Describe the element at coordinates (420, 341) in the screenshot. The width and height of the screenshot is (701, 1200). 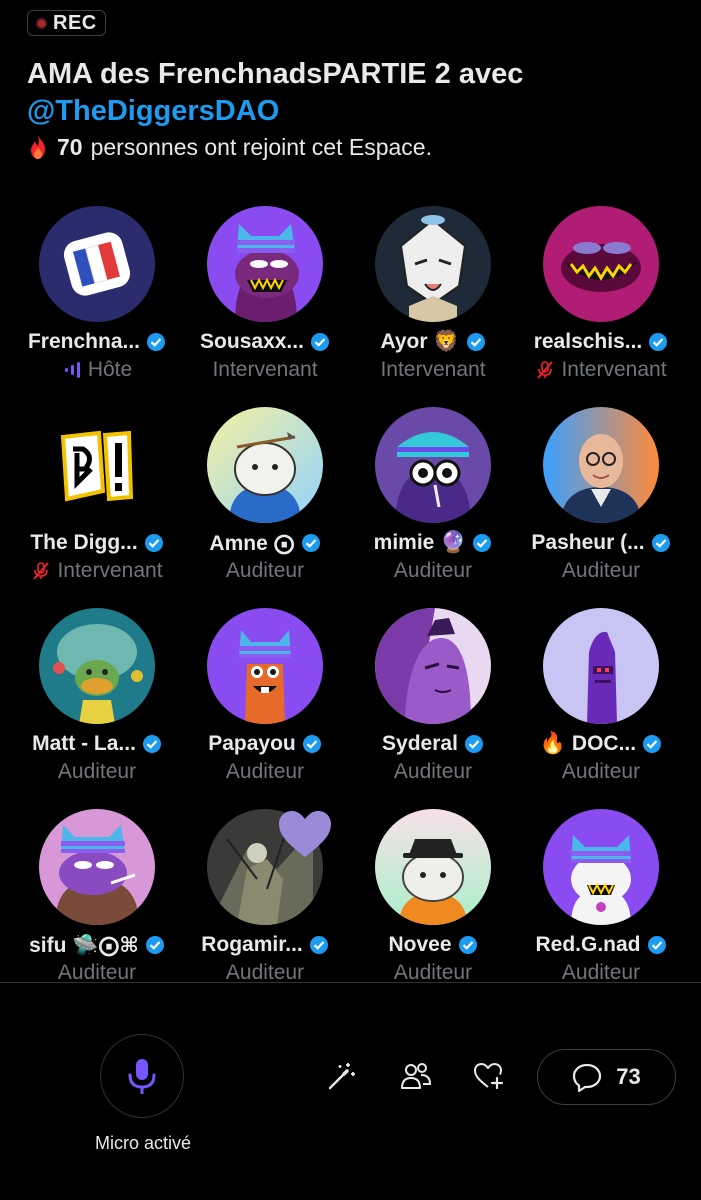
I see `participant-name: Ayor 🦁` at that location.